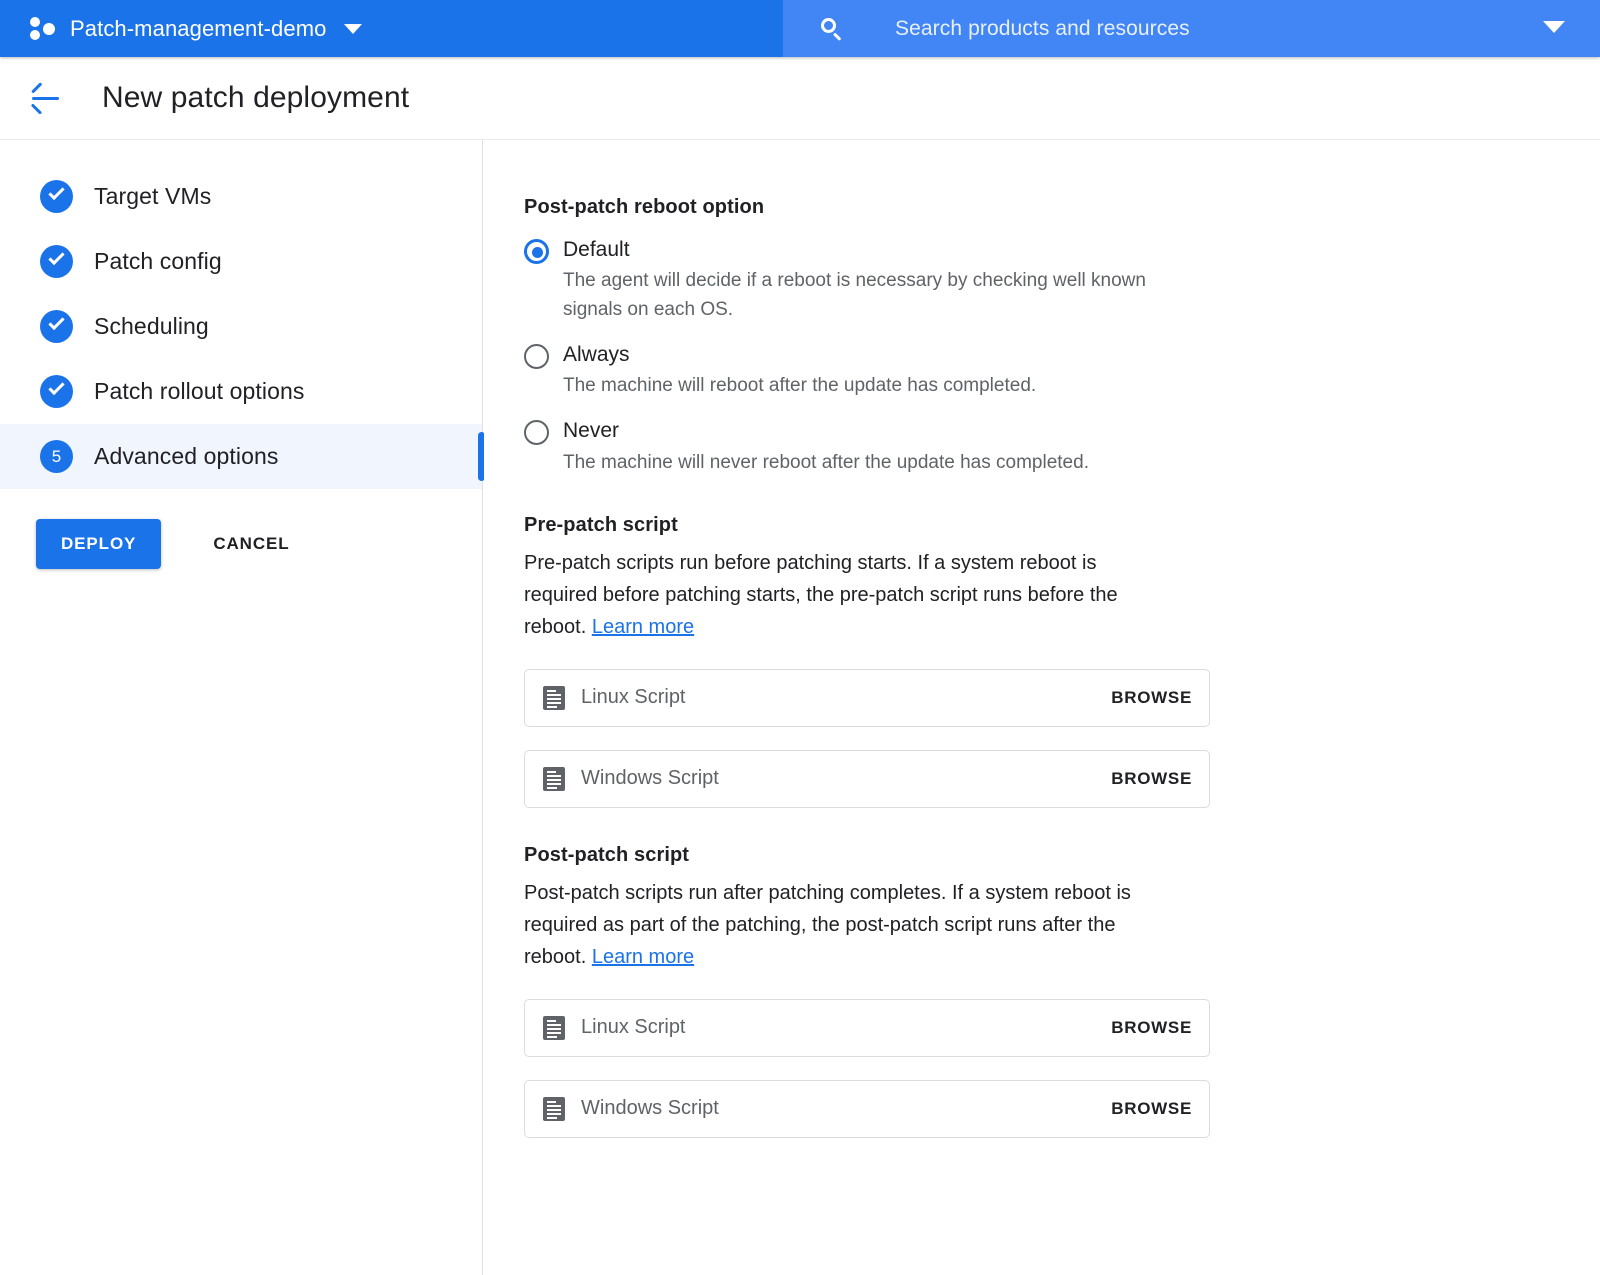 The height and width of the screenshot is (1275, 1600). Describe the element at coordinates (1151, 1028) in the screenshot. I see `post-patch-linux-browse-button: BROWSE` at that location.